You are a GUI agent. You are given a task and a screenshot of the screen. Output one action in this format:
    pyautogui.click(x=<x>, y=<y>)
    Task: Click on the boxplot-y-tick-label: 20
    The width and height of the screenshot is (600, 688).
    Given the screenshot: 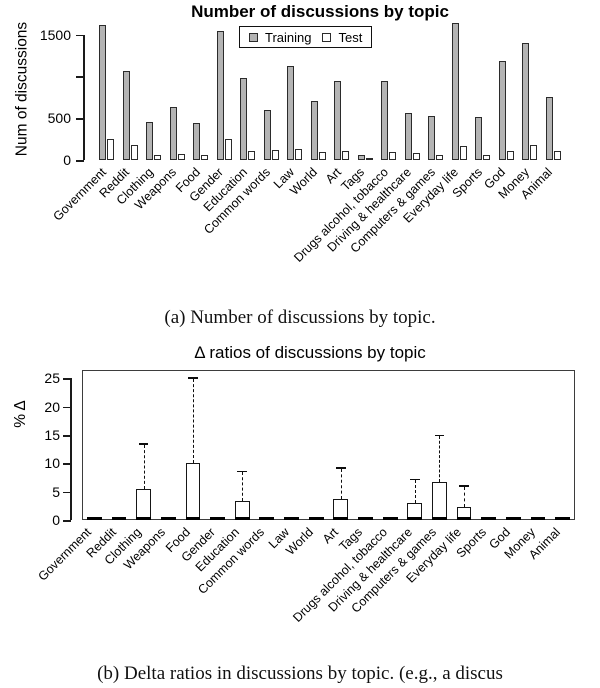 What is the action you would take?
    pyautogui.click(x=52, y=406)
    